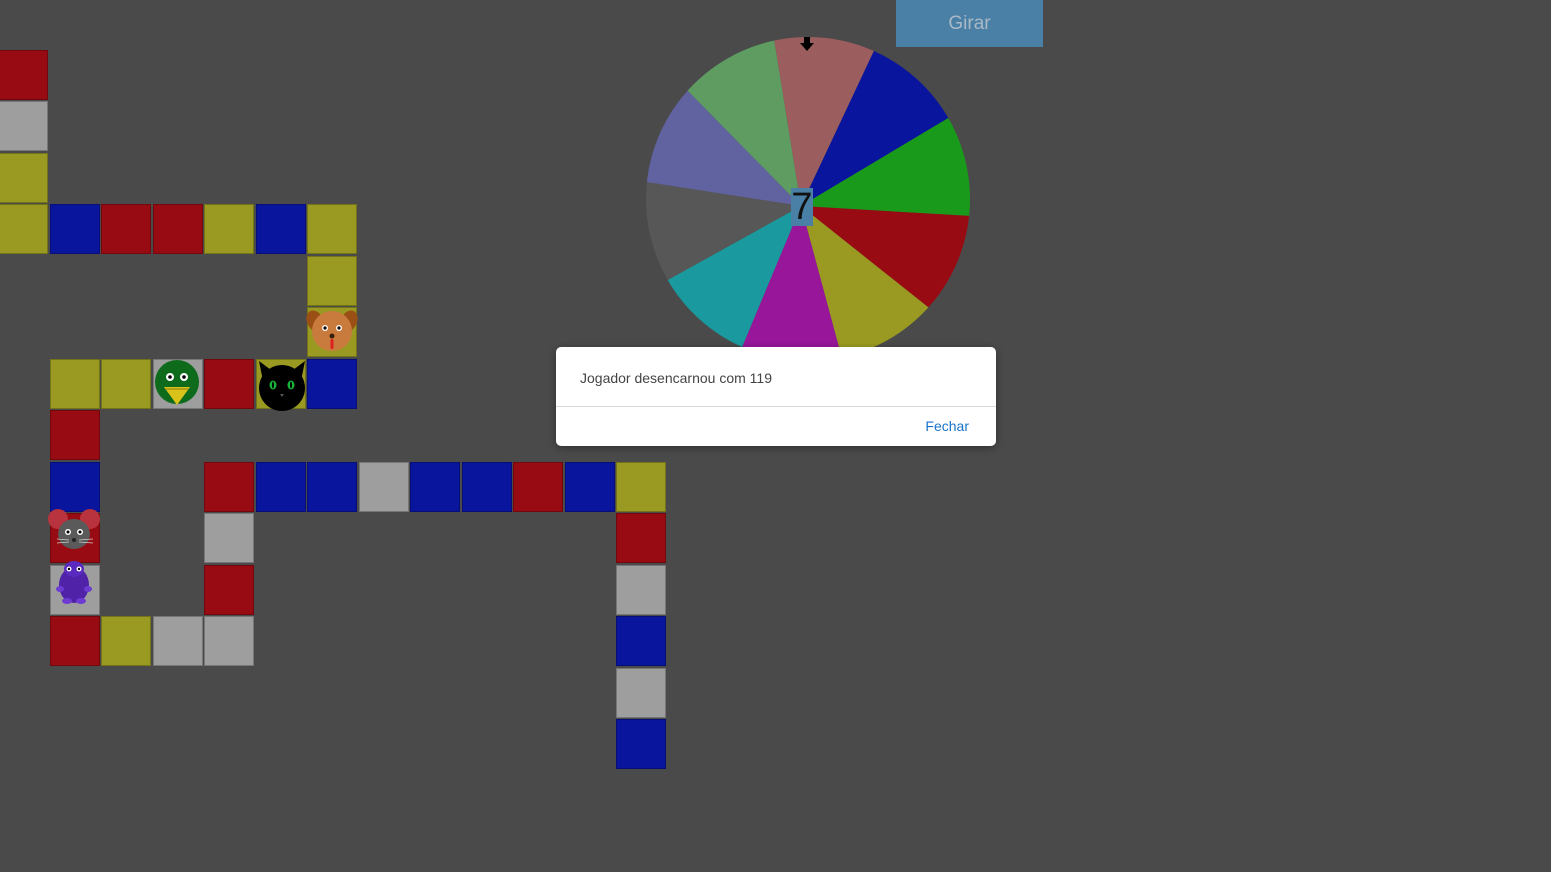  I want to click on down-arrow-icon, so click(807, 44).